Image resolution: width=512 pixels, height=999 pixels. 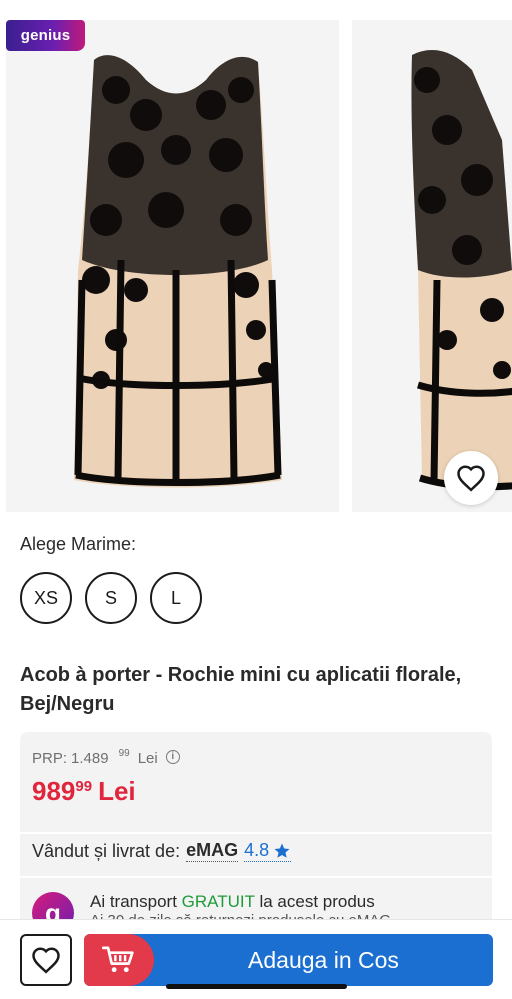 I want to click on transport-text: Ai transport GRATUIT la acest produs, so click(x=240, y=902).